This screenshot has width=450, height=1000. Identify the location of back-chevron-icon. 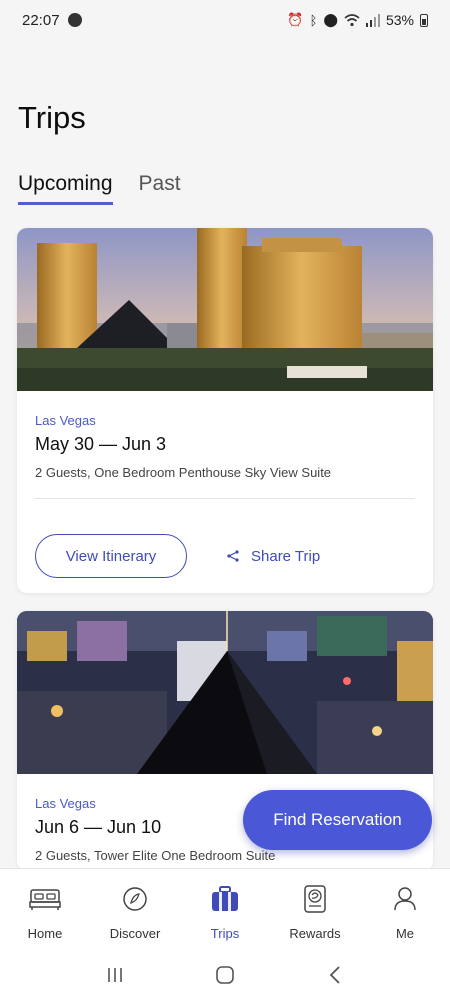
(334, 975).